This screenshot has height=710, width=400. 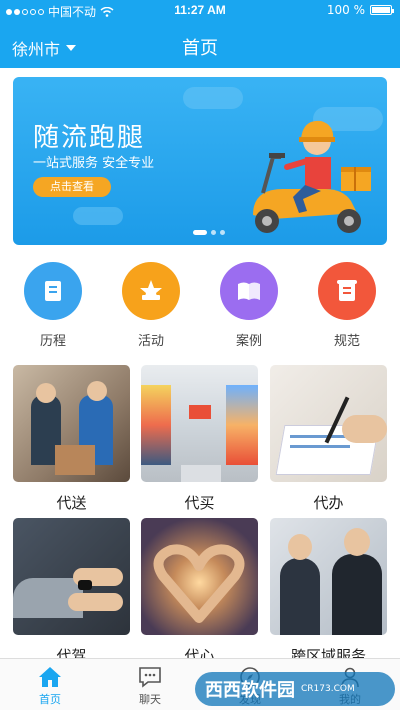 I want to click on top-bar: 中国不动 11:27 AM 100 % 徐州市 首页, so click(x=200, y=34).